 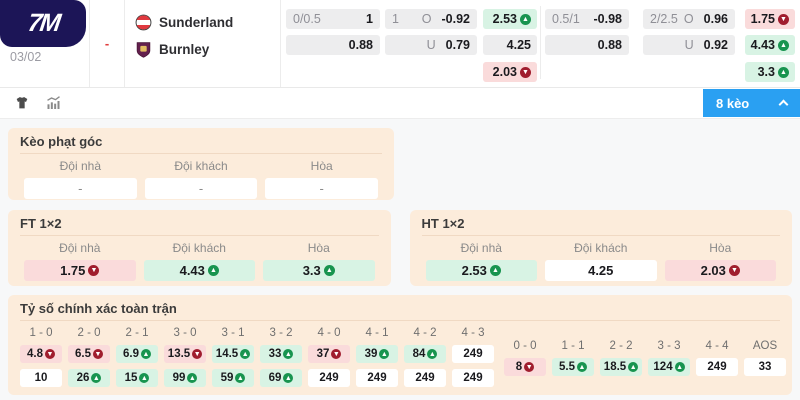 I want to click on ft-total-over-odds: 2/2.5 O 0.96, so click(x=689, y=19).